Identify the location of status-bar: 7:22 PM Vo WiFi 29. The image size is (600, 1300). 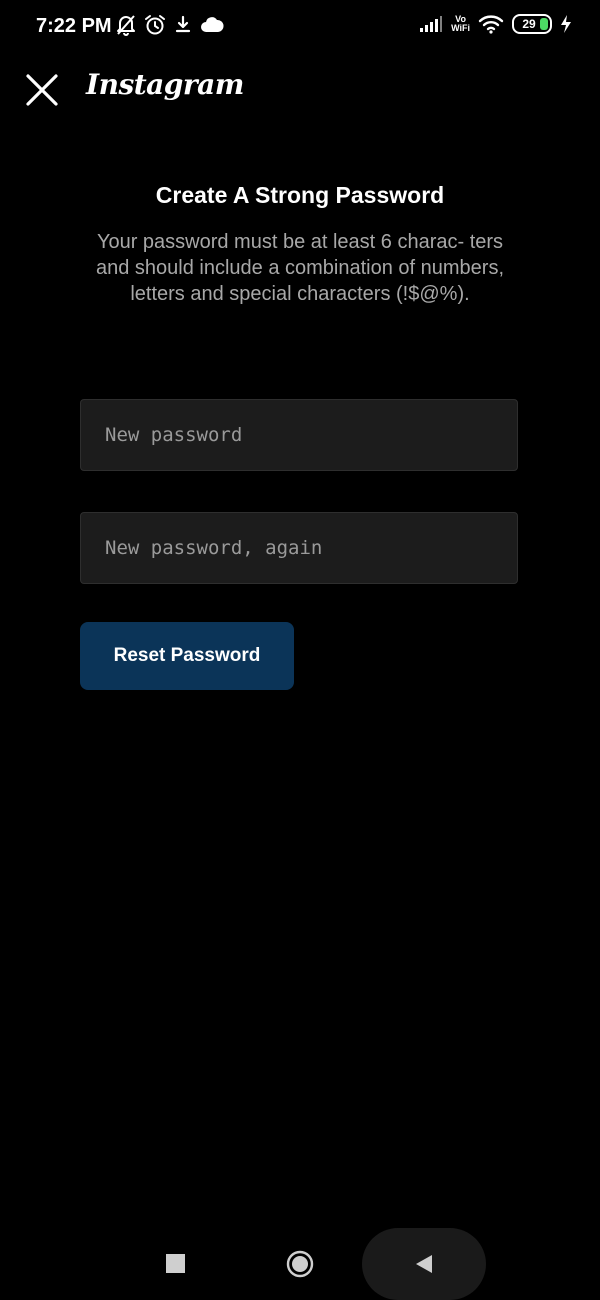
(300, 28).